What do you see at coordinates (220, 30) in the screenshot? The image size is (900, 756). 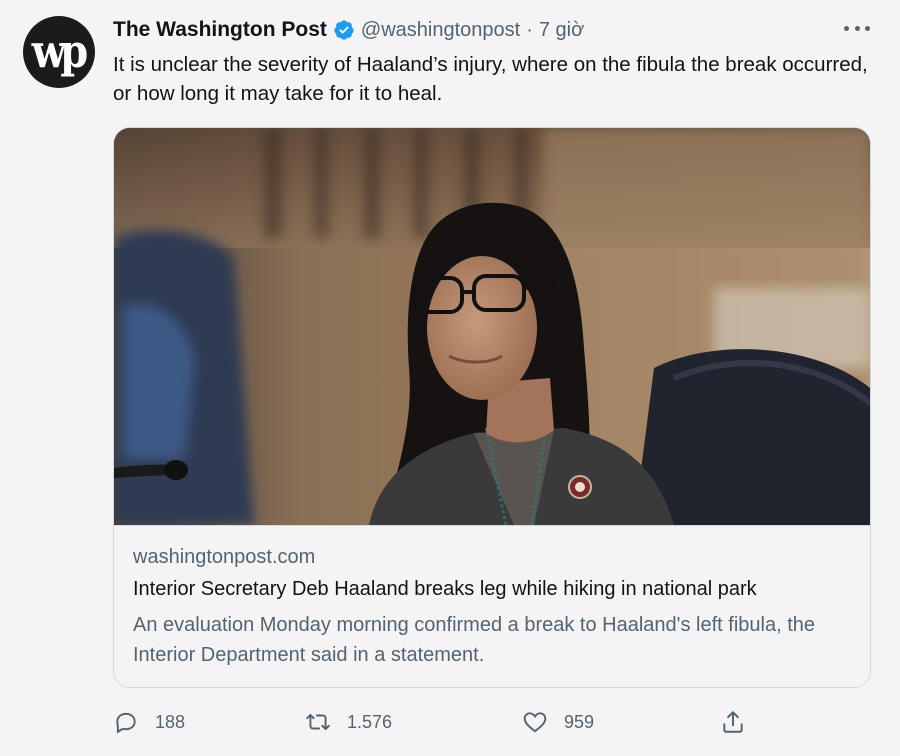 I see `author-name: The Washington Post` at bounding box center [220, 30].